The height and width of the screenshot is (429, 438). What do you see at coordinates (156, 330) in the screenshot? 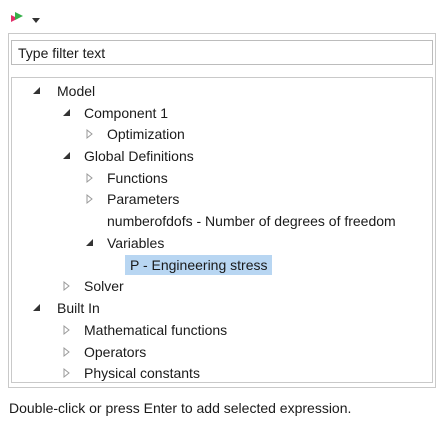
I see `tree-item-label: Mathematical functions` at bounding box center [156, 330].